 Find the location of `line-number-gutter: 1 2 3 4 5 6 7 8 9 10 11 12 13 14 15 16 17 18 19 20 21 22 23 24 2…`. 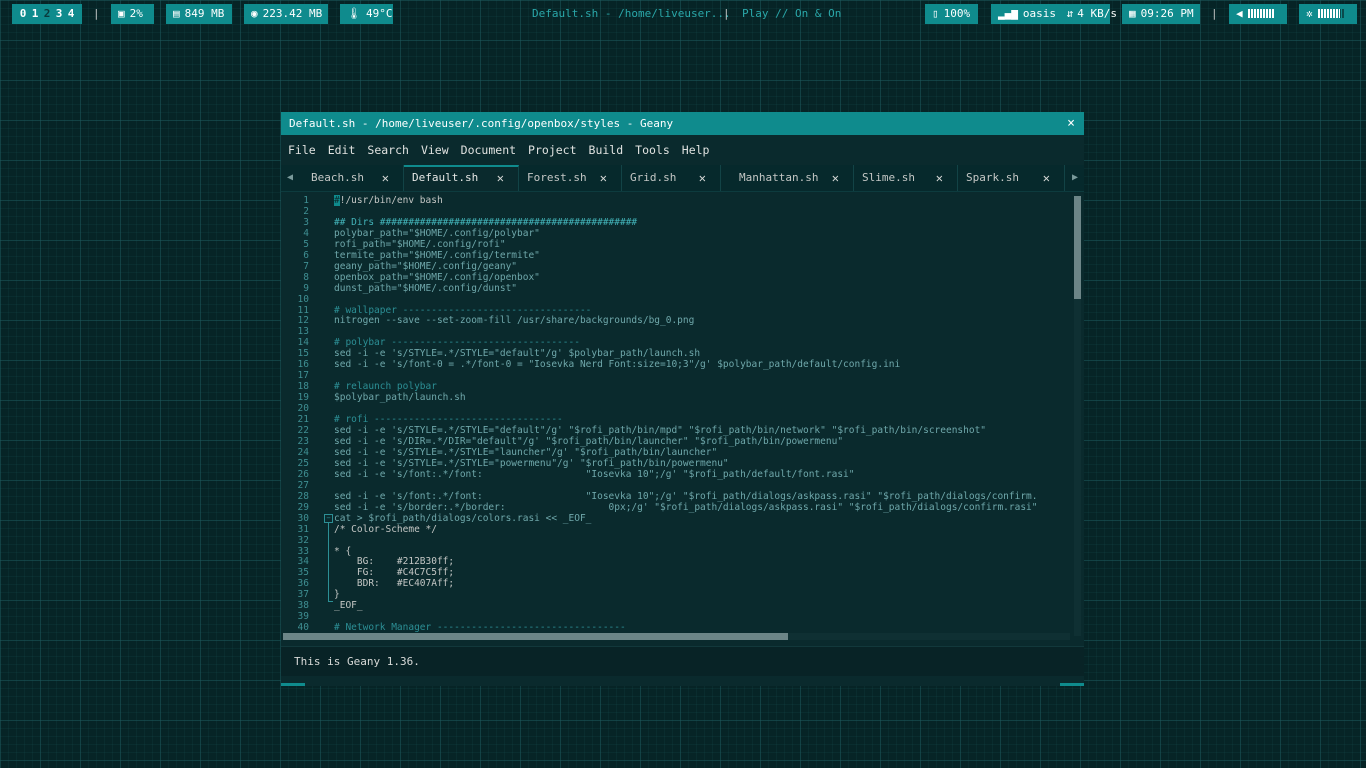

line-number-gutter: 1 2 3 4 5 6 7 8 9 10 11 12 13 14 15 16 17 18 19 20 21 22 23 24 2… is located at coordinates (295, 420).